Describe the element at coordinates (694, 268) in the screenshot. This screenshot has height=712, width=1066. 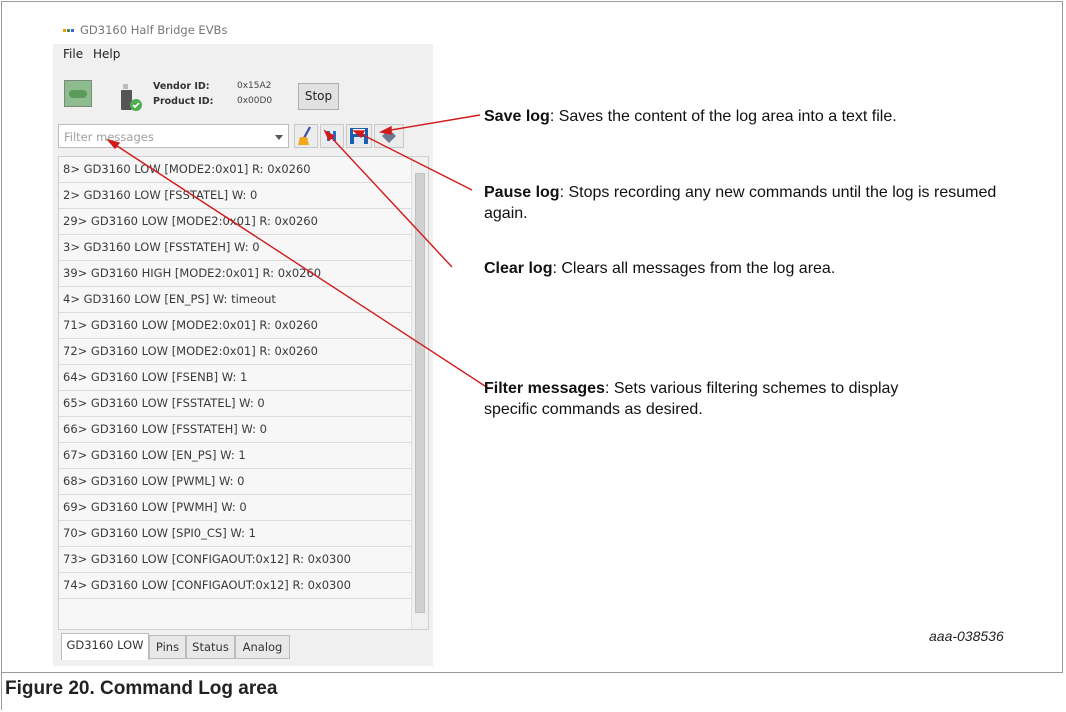
I see `callout-text: : Clears all messages from the log area.` at that location.